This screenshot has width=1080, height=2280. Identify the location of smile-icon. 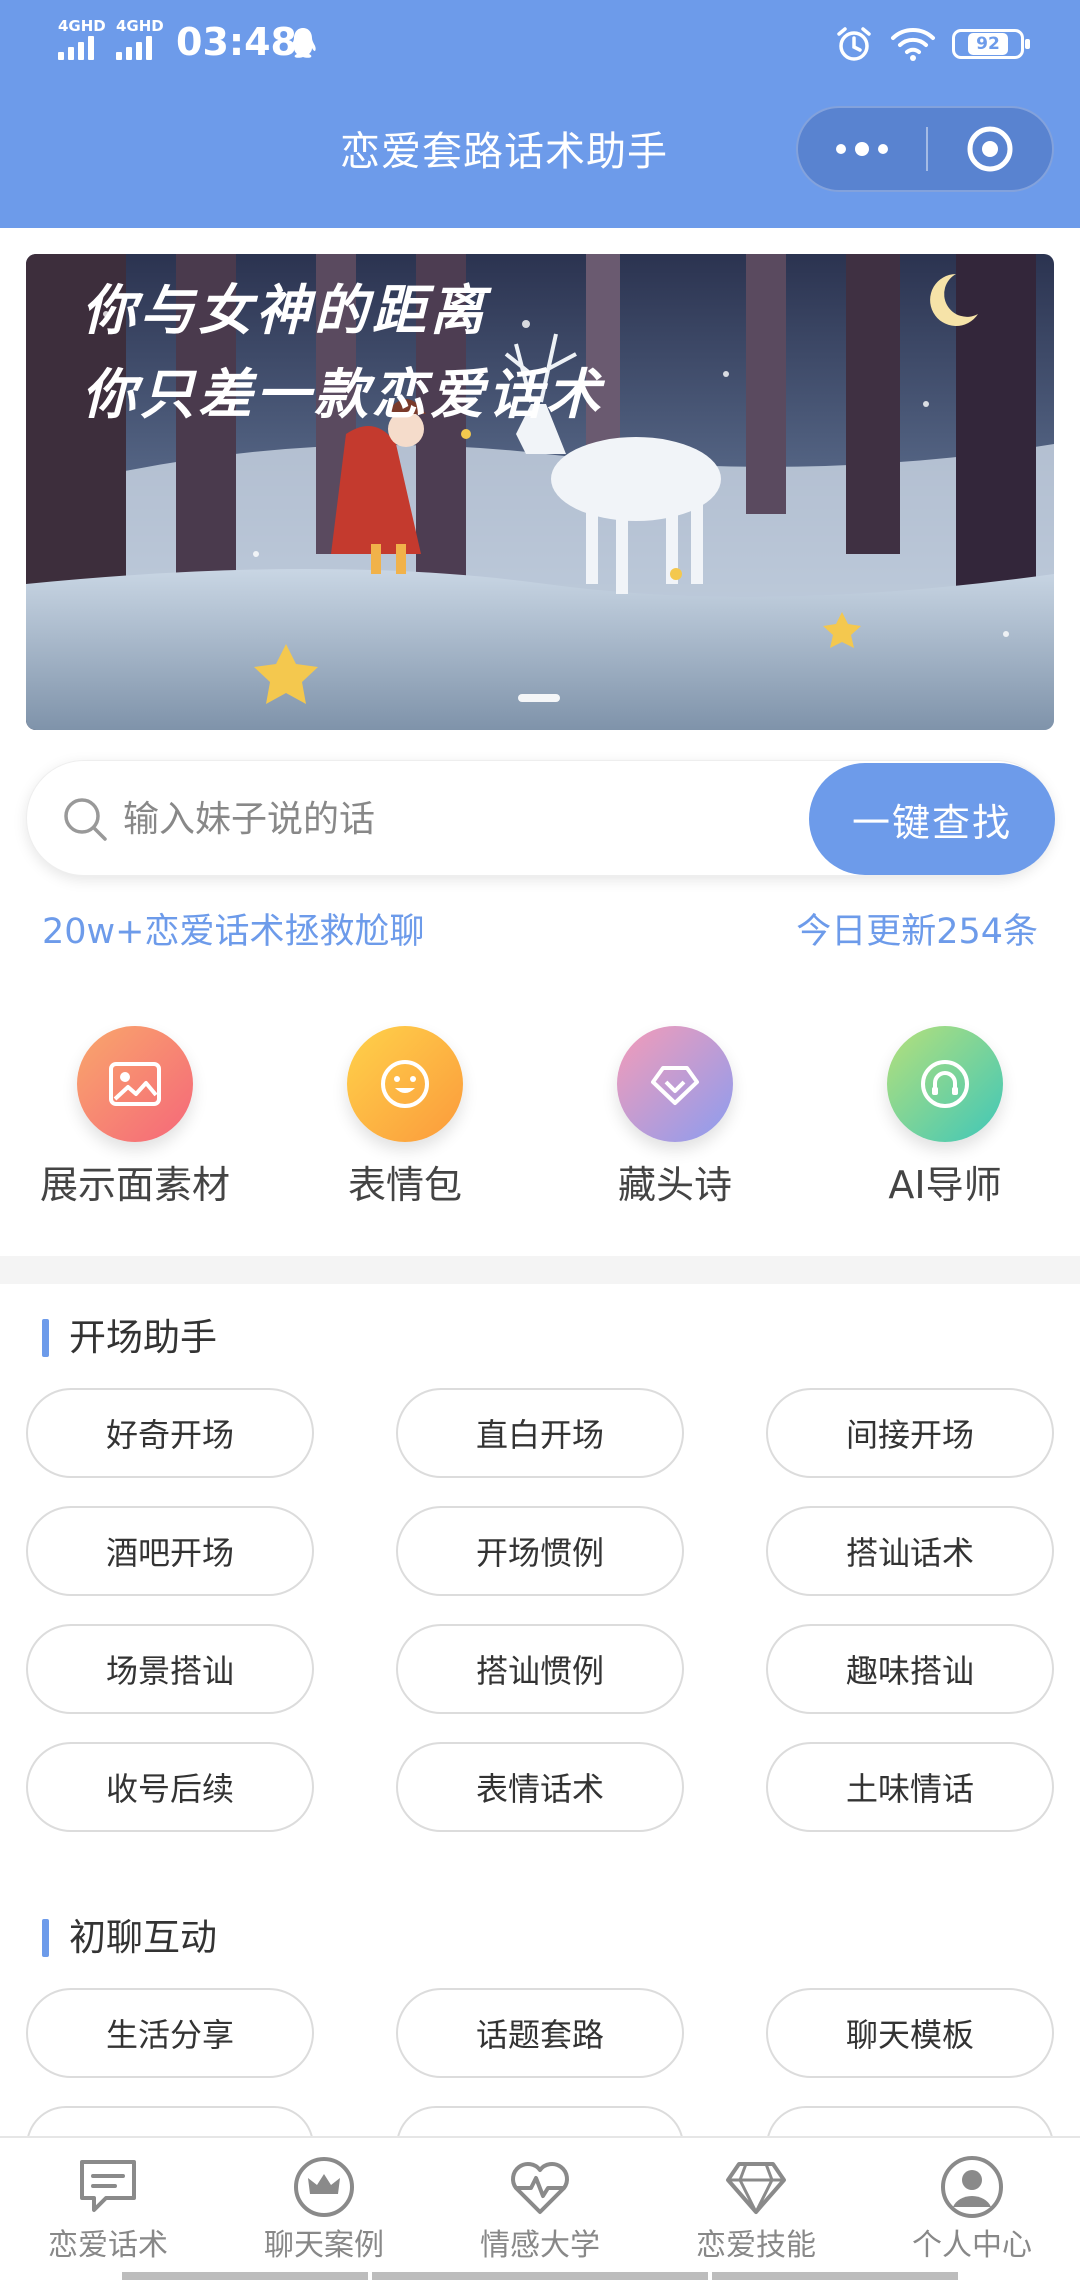
(405, 1084).